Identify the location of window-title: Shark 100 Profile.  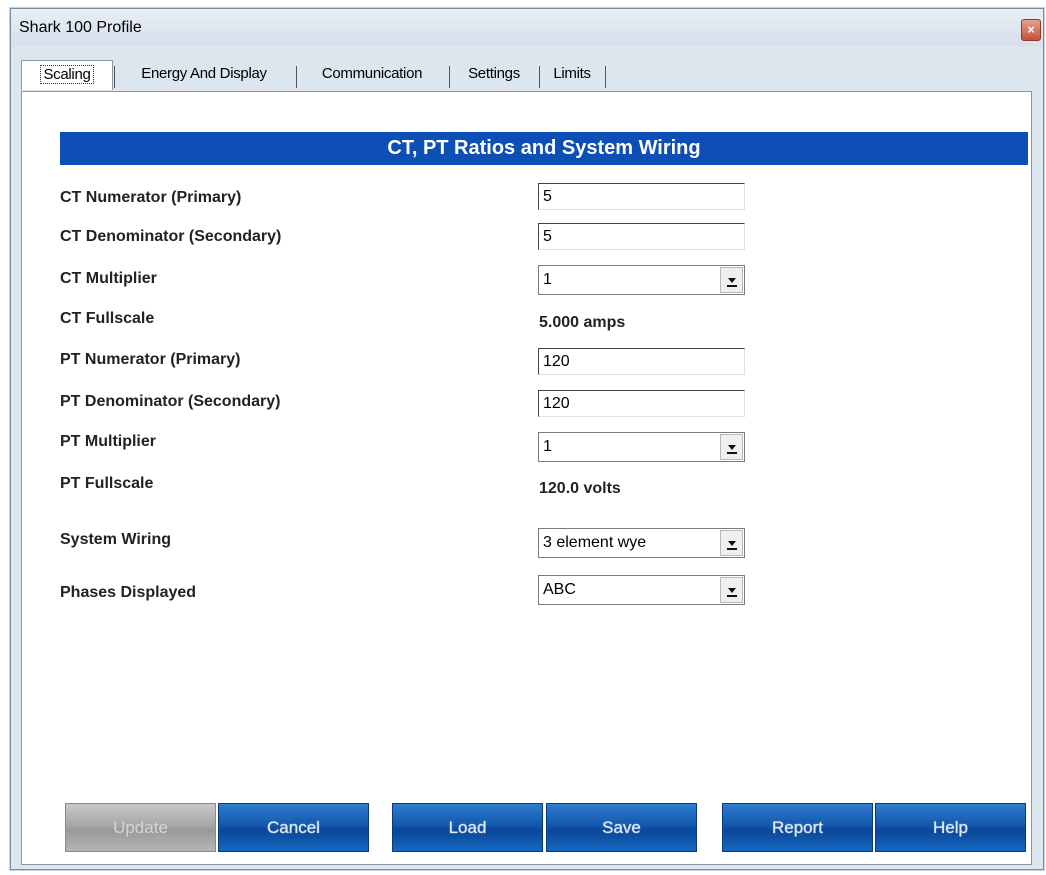
(80, 27).